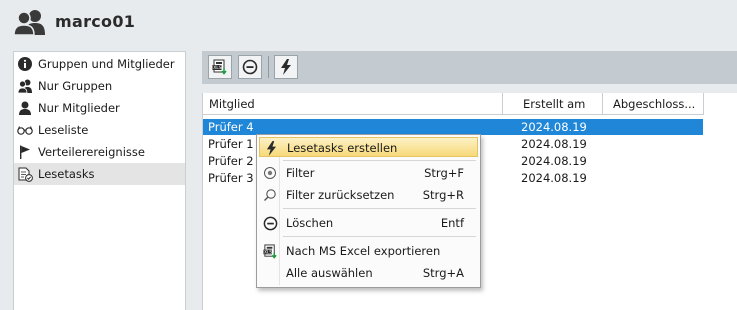 The image size is (737, 310). I want to click on sidebar-item-lesetasks: Lesetasks, so click(99, 174).